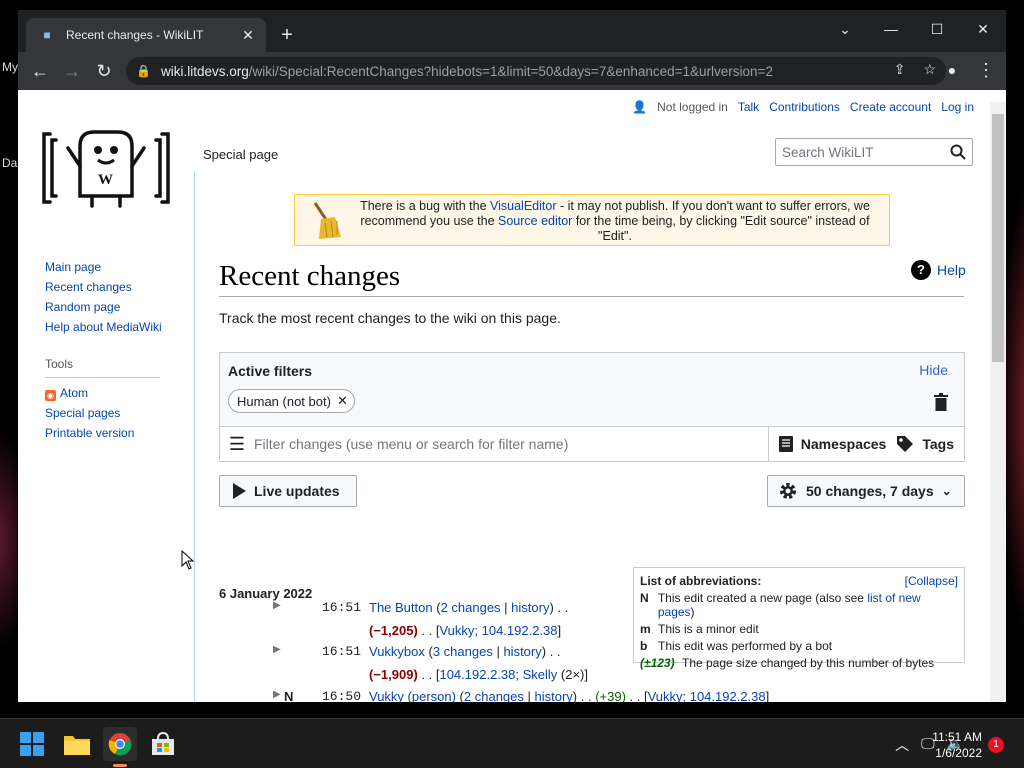  I want to click on filter-chip: Human (not bot) ✕, so click(291, 401).